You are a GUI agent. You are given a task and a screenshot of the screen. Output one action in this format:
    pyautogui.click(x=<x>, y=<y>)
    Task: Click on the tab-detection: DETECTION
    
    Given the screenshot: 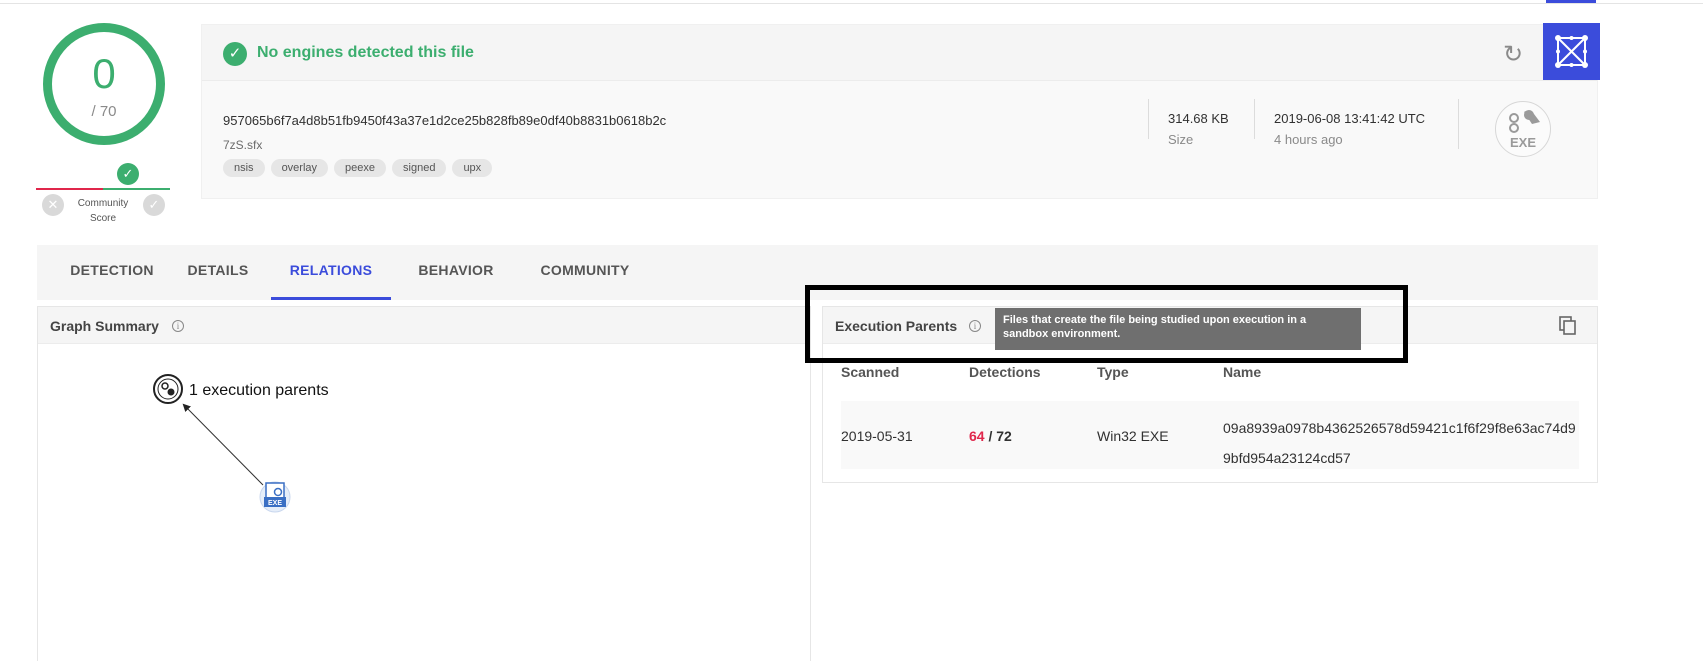 What is the action you would take?
    pyautogui.click(x=112, y=272)
    